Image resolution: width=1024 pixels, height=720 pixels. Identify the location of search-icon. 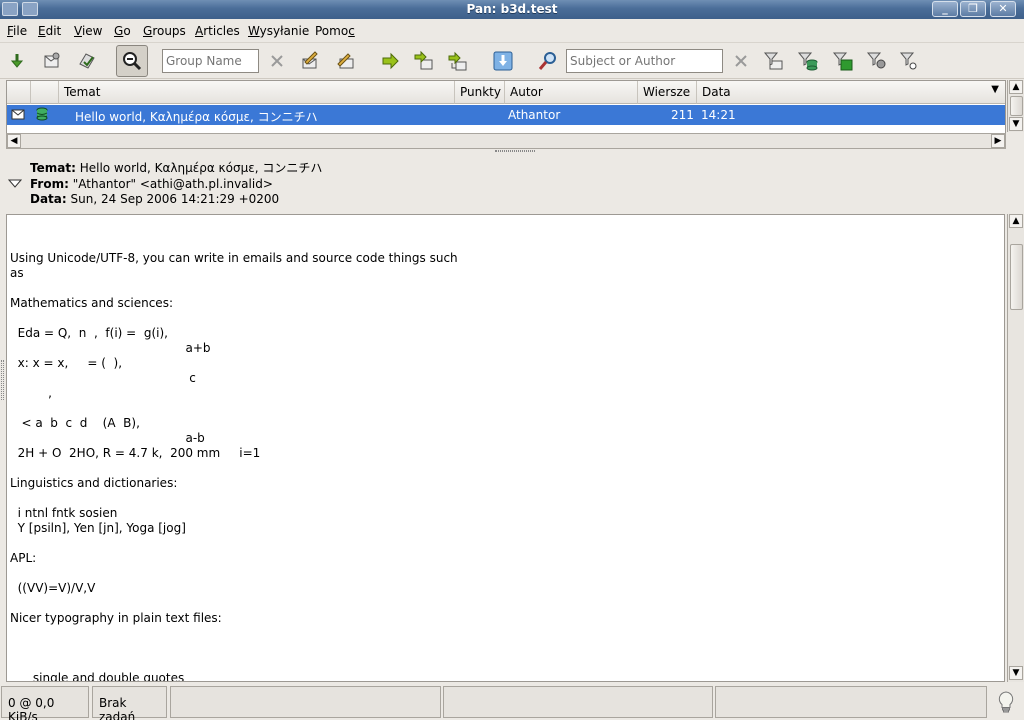
(548, 61).